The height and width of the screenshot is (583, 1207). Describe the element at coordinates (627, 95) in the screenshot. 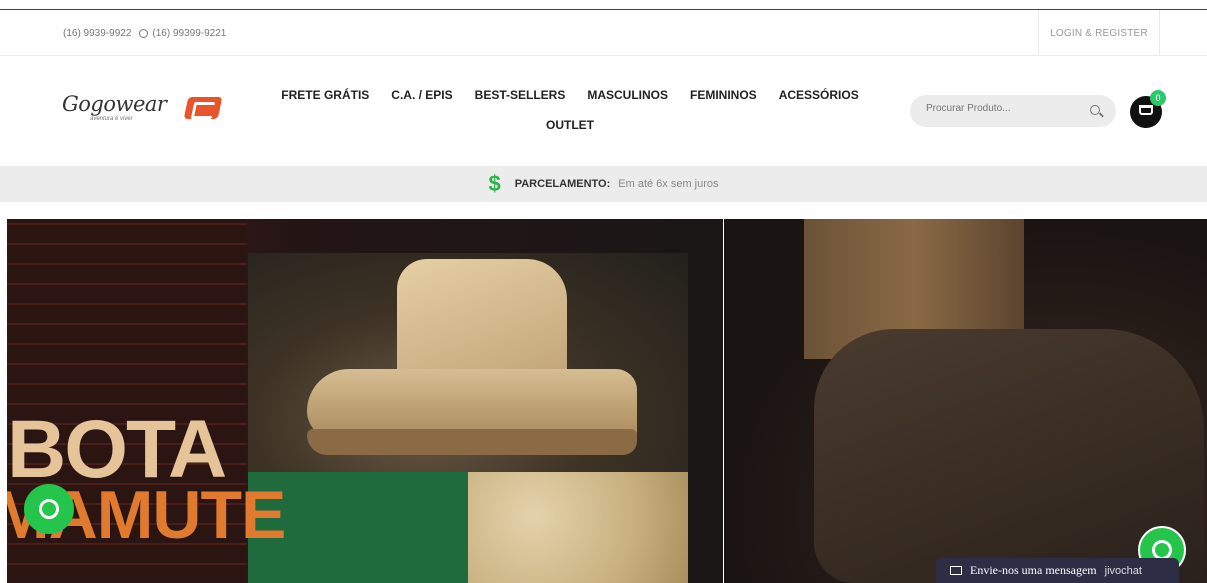

I see `nav-masculinos: MASCULINOS` at that location.